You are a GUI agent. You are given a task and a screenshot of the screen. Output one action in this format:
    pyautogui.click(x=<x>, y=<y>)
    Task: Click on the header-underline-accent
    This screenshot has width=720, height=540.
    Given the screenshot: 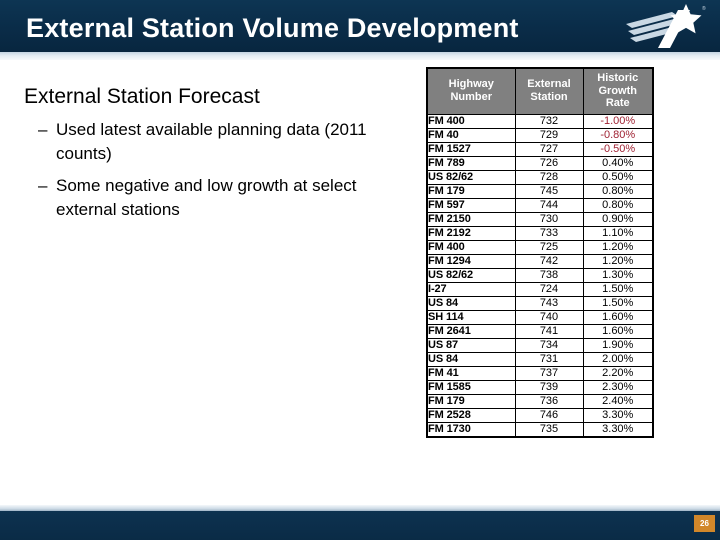 What is the action you would take?
    pyautogui.click(x=360, y=56)
    